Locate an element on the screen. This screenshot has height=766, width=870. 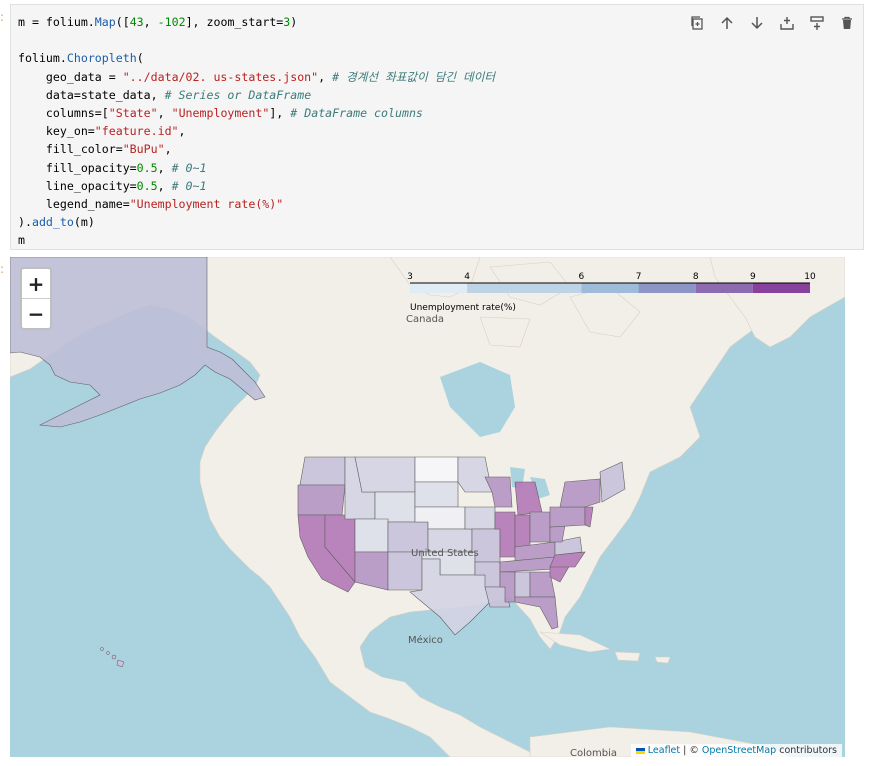
state-utah is located at coordinates (371, 535).